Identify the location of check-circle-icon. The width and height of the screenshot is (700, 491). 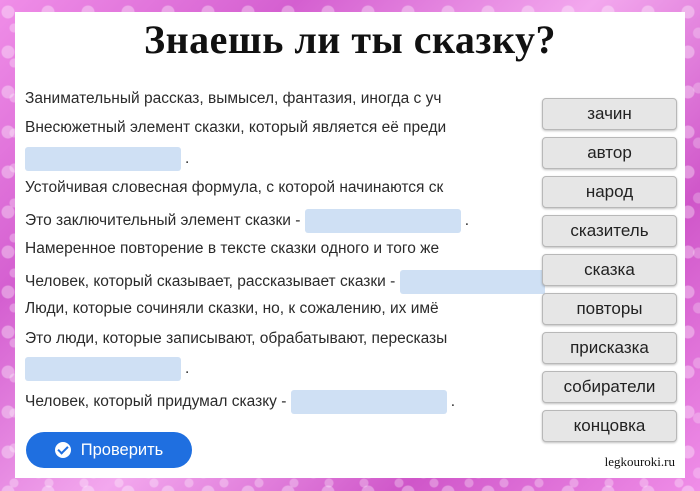
(62, 450).